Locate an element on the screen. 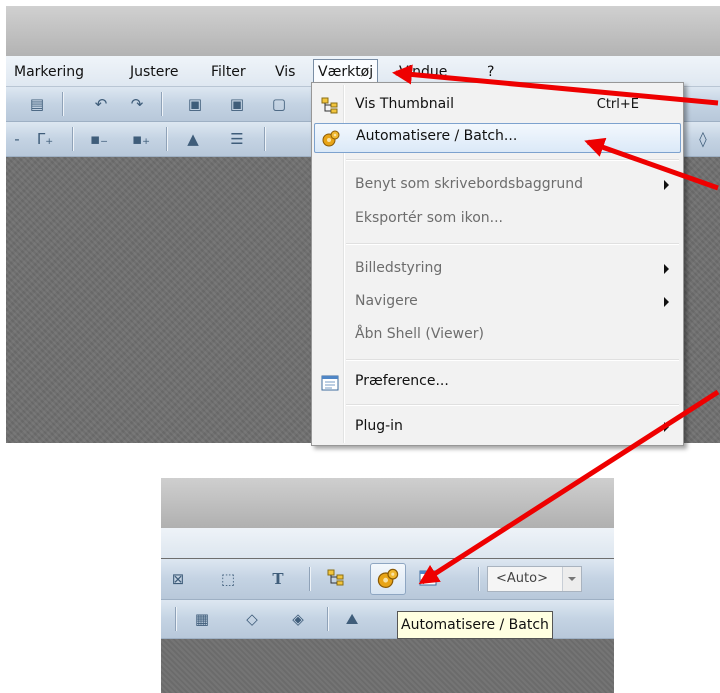 Image resolution: width=720 pixels, height=693 pixels. gamma-plus-icon: Γ₊ is located at coordinates (45, 139).